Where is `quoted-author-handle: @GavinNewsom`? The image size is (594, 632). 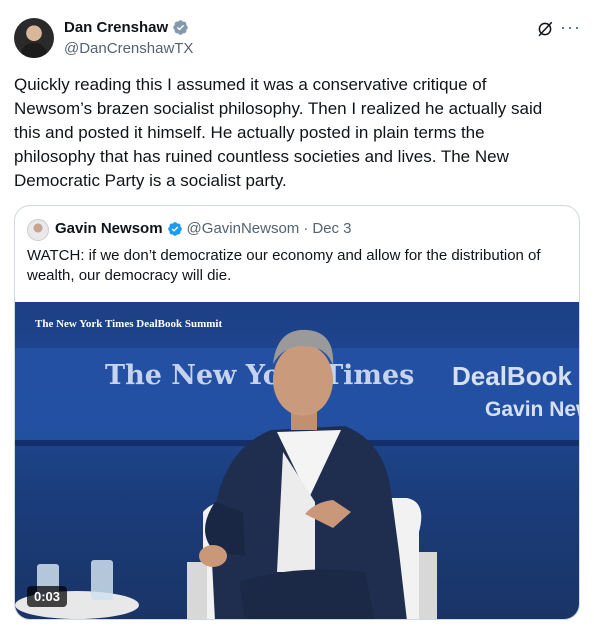 quoted-author-handle: @GavinNewsom is located at coordinates (243, 228).